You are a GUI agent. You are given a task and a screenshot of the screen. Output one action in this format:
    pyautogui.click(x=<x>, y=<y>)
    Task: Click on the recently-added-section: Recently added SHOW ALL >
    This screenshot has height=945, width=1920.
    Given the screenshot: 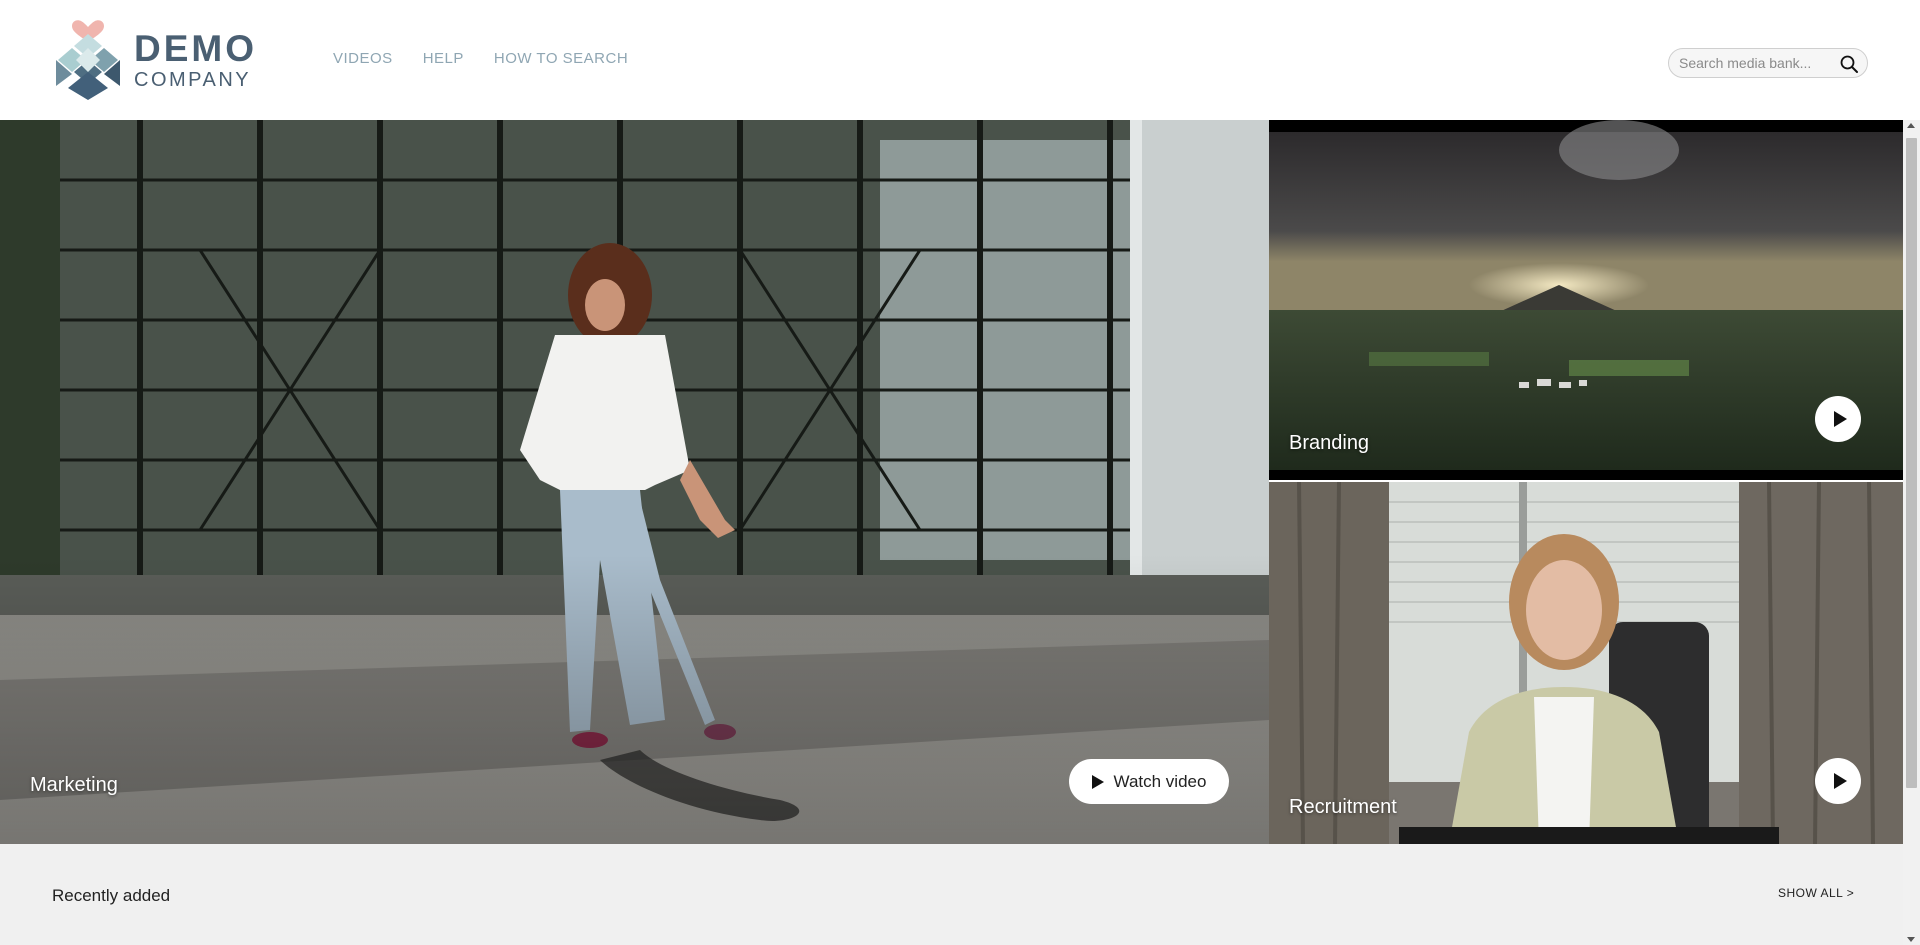 What is the action you would take?
    pyautogui.click(x=951, y=894)
    